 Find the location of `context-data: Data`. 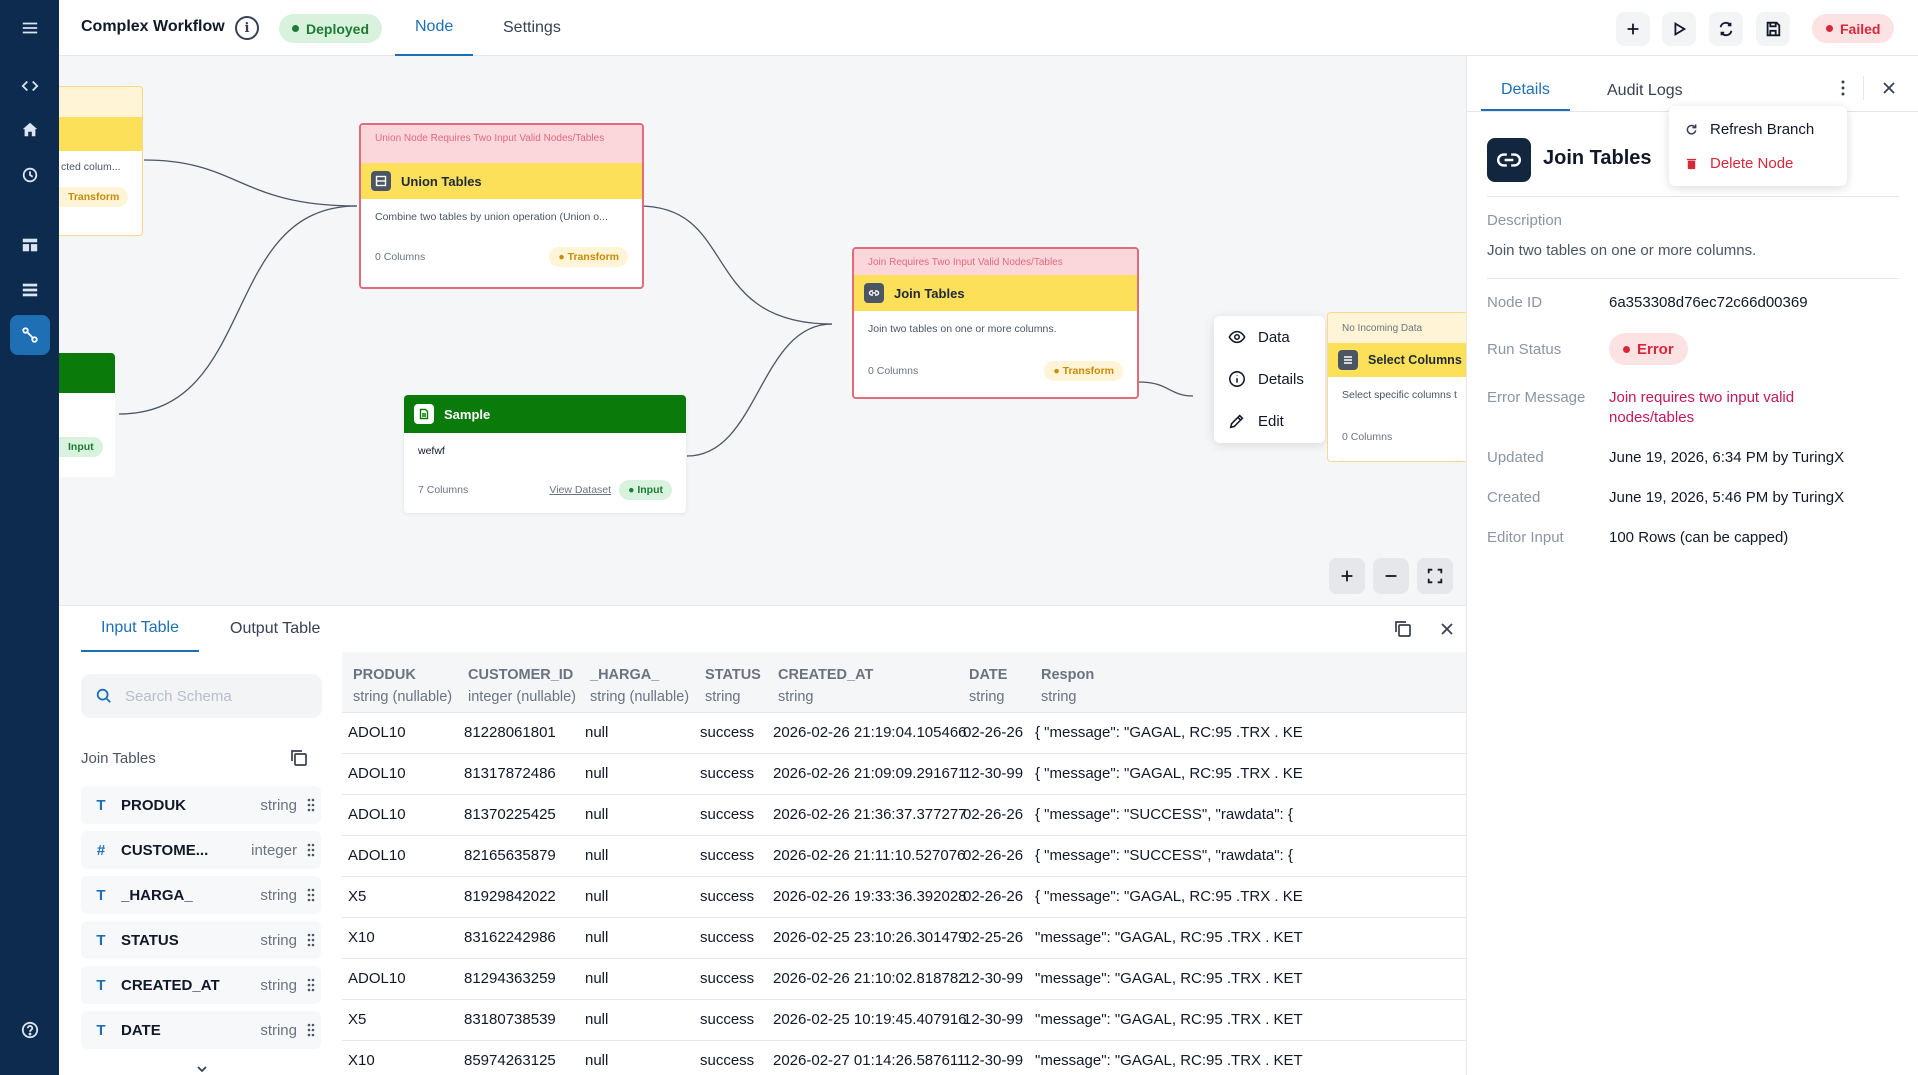

context-data: Data is located at coordinates (1269, 337).